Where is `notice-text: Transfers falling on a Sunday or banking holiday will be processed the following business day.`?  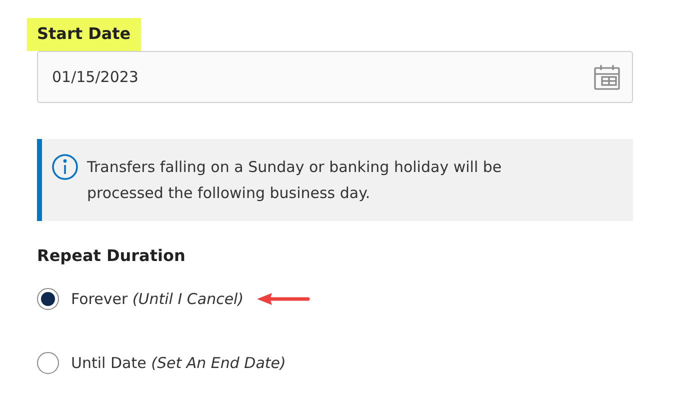 notice-text: Transfers falling on a Sunday or banking holiday will be processed the following business day. is located at coordinates (295, 180).